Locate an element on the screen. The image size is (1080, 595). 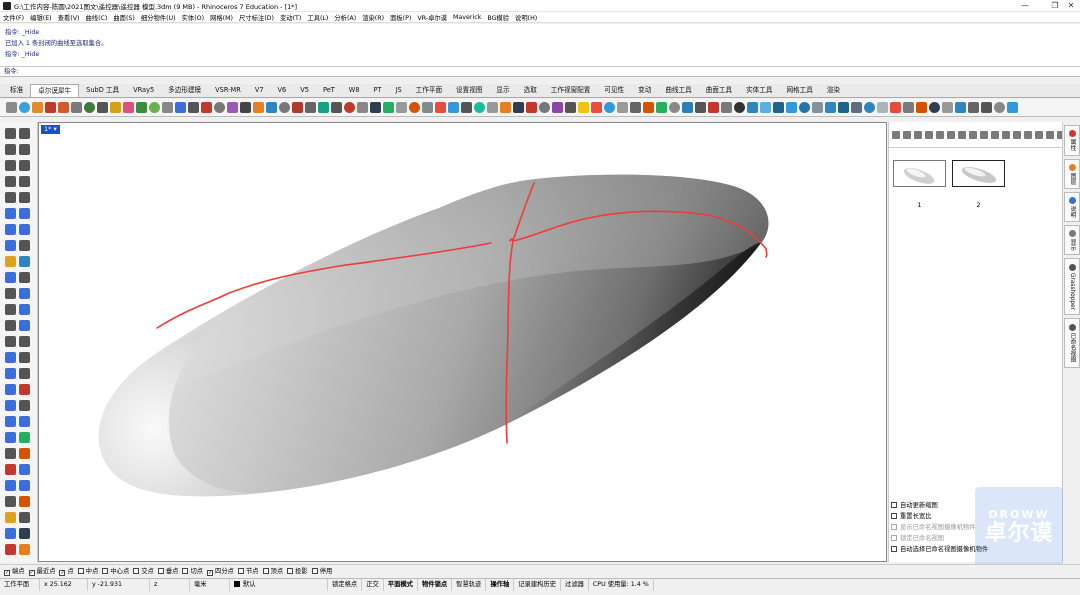
tab: 标准 is located at coordinates (16, 90).